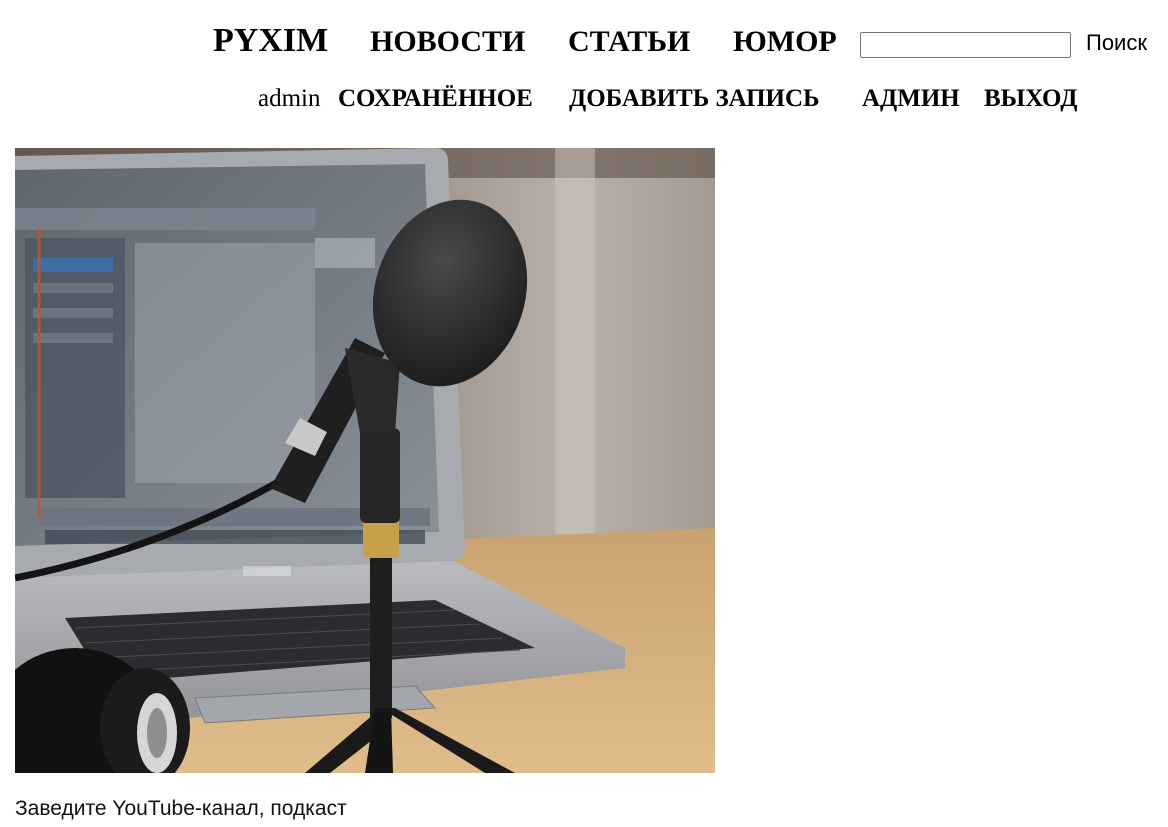 The image size is (1168, 827). Describe the element at coordinates (911, 98) in the screenshot. I see `nav-admin-link: АДМИН` at that location.